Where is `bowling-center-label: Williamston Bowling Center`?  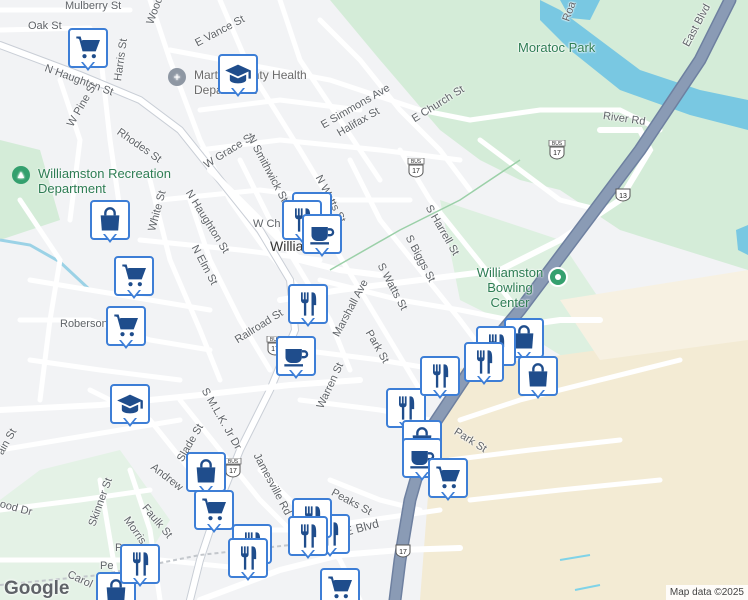
bowling-center-label: Williamston Bowling Center is located at coordinates (519, 287).